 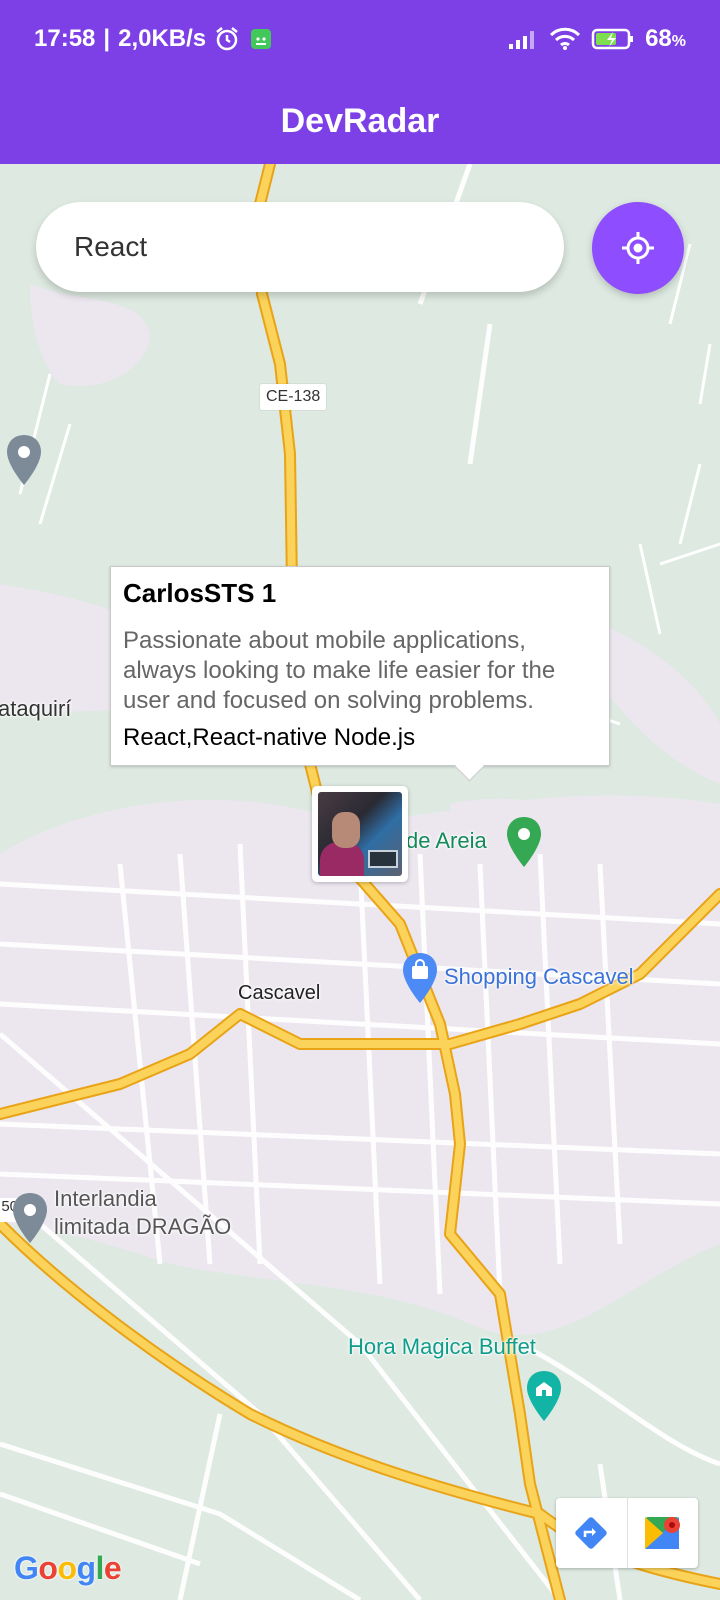 I want to click on directions-icon, so click(x=591, y=1533).